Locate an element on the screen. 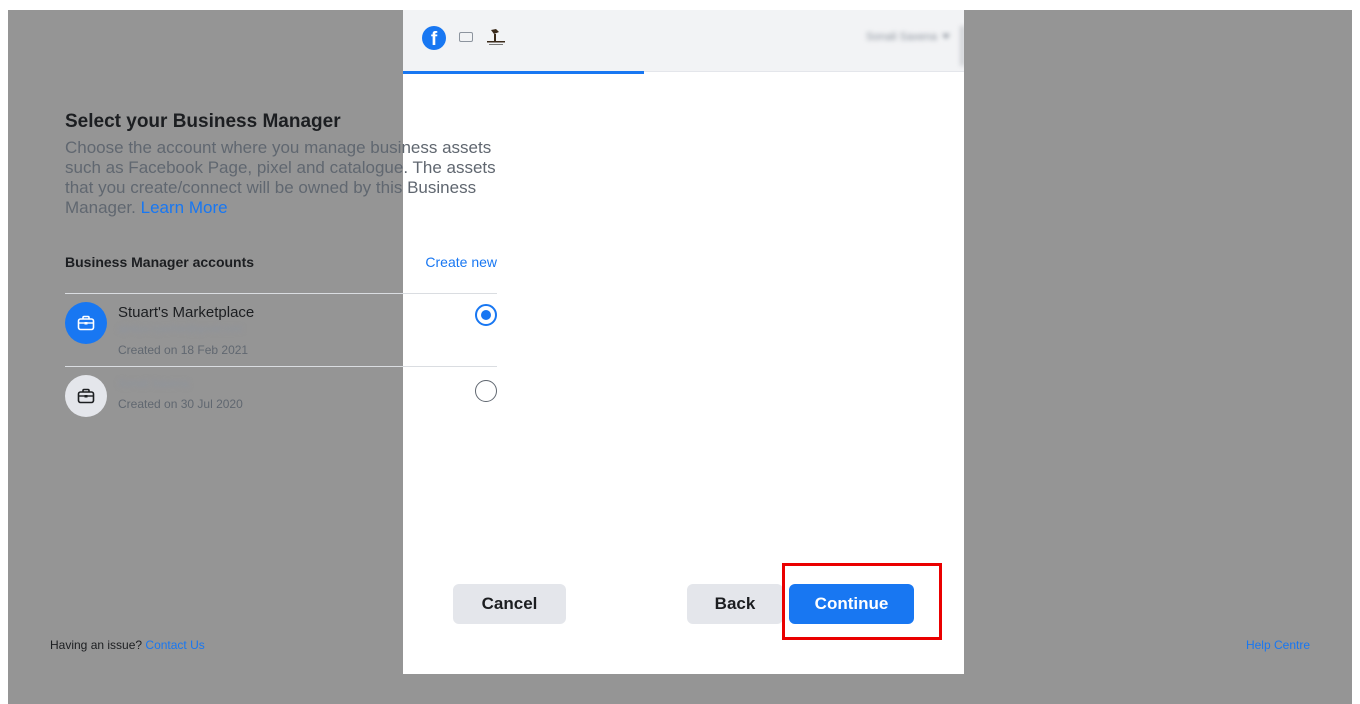  scrollbar-shadow is located at coordinates (962, 46).